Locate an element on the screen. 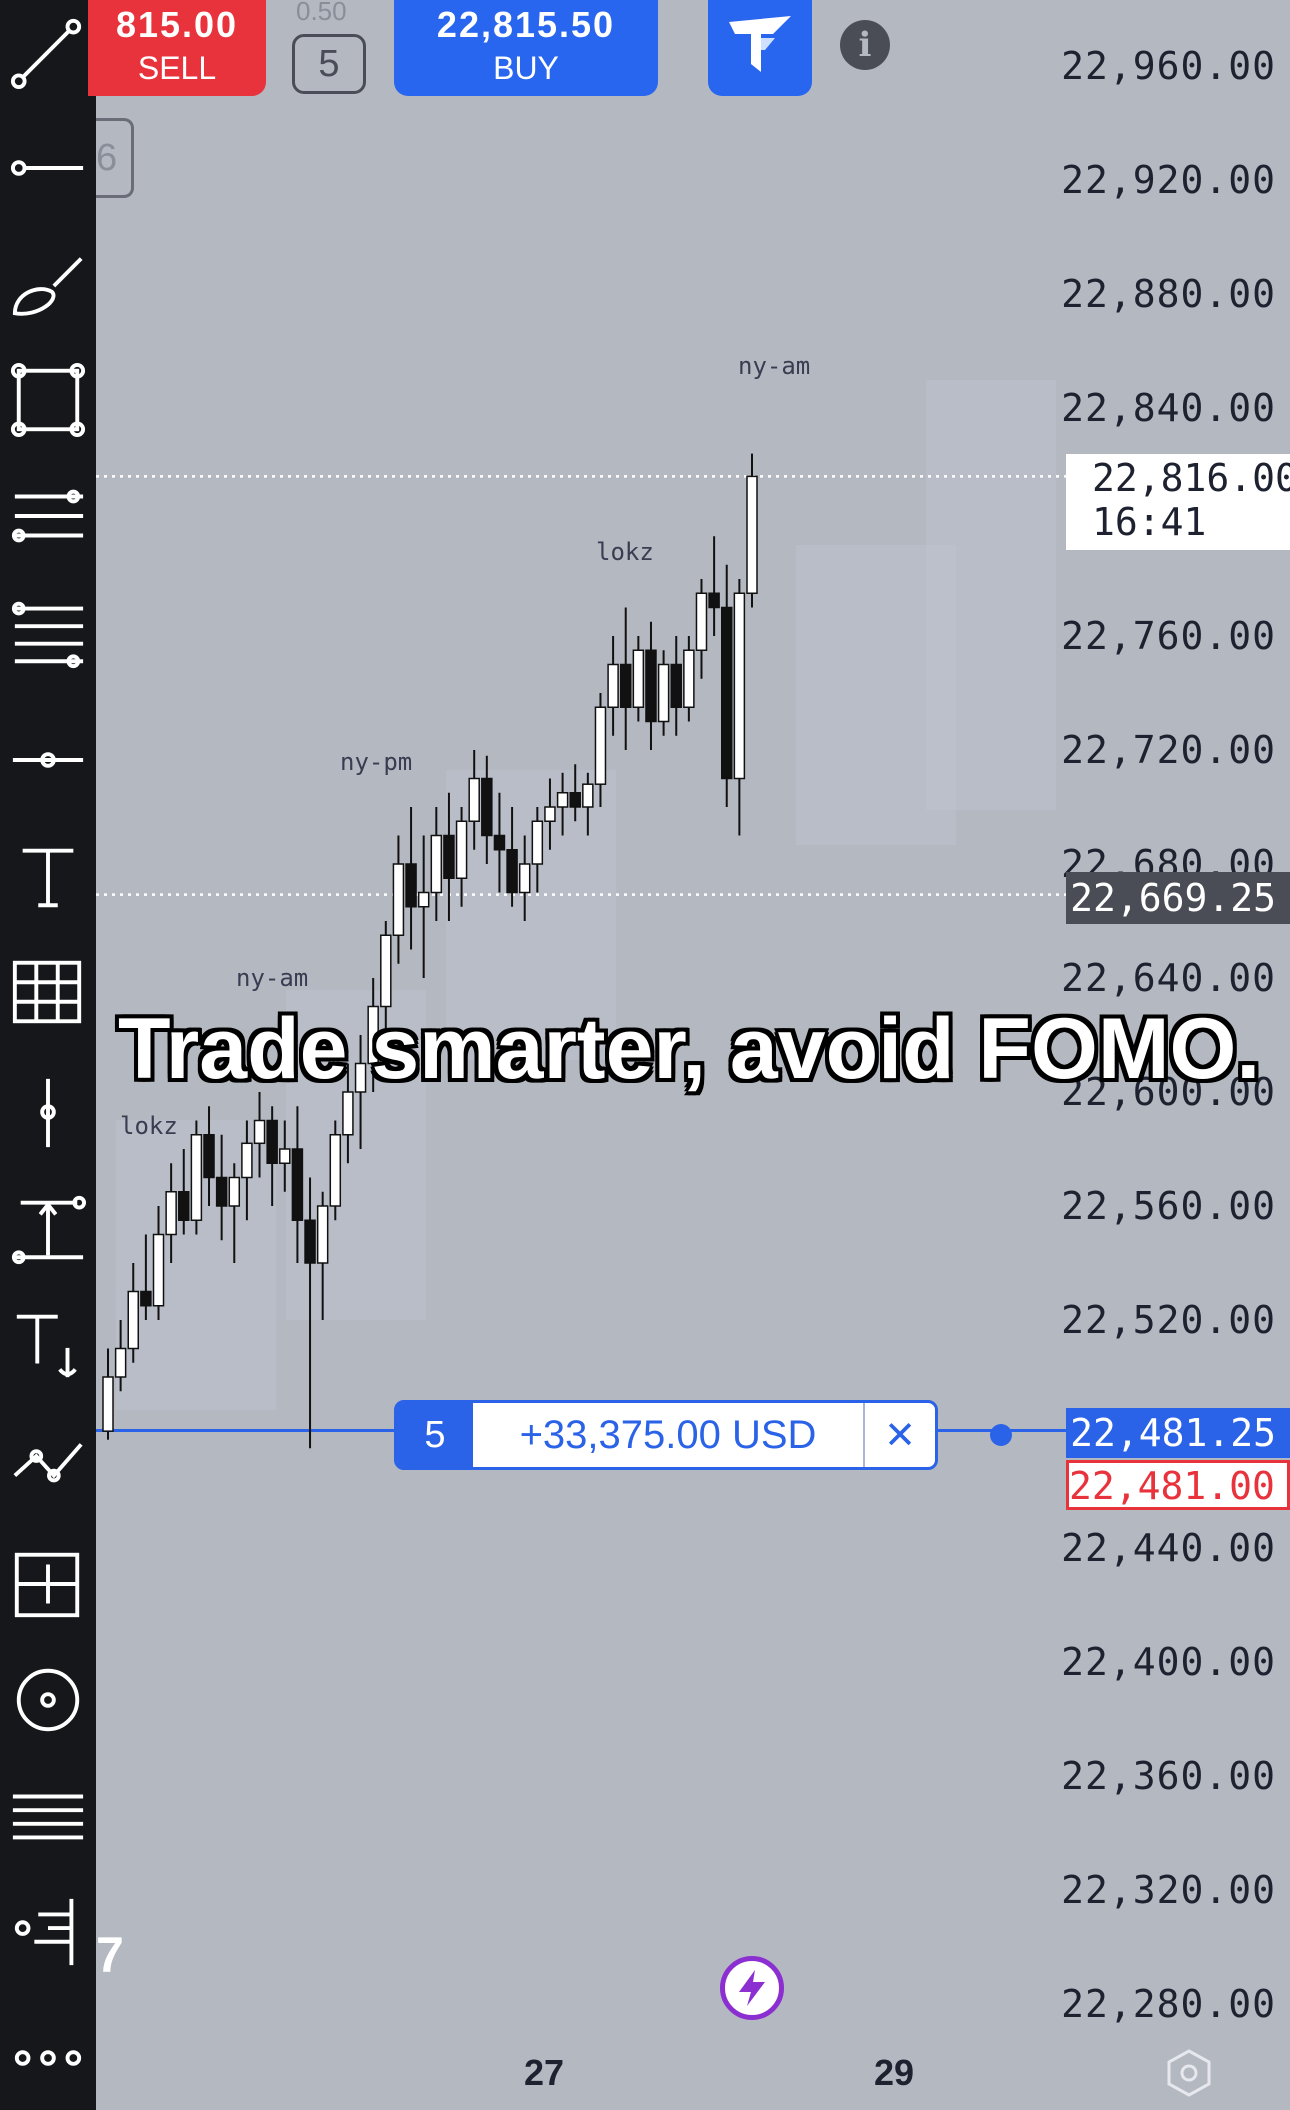 Image resolution: width=1290 pixels, height=2110 pixels. measure-icon is located at coordinates (48, 1228).